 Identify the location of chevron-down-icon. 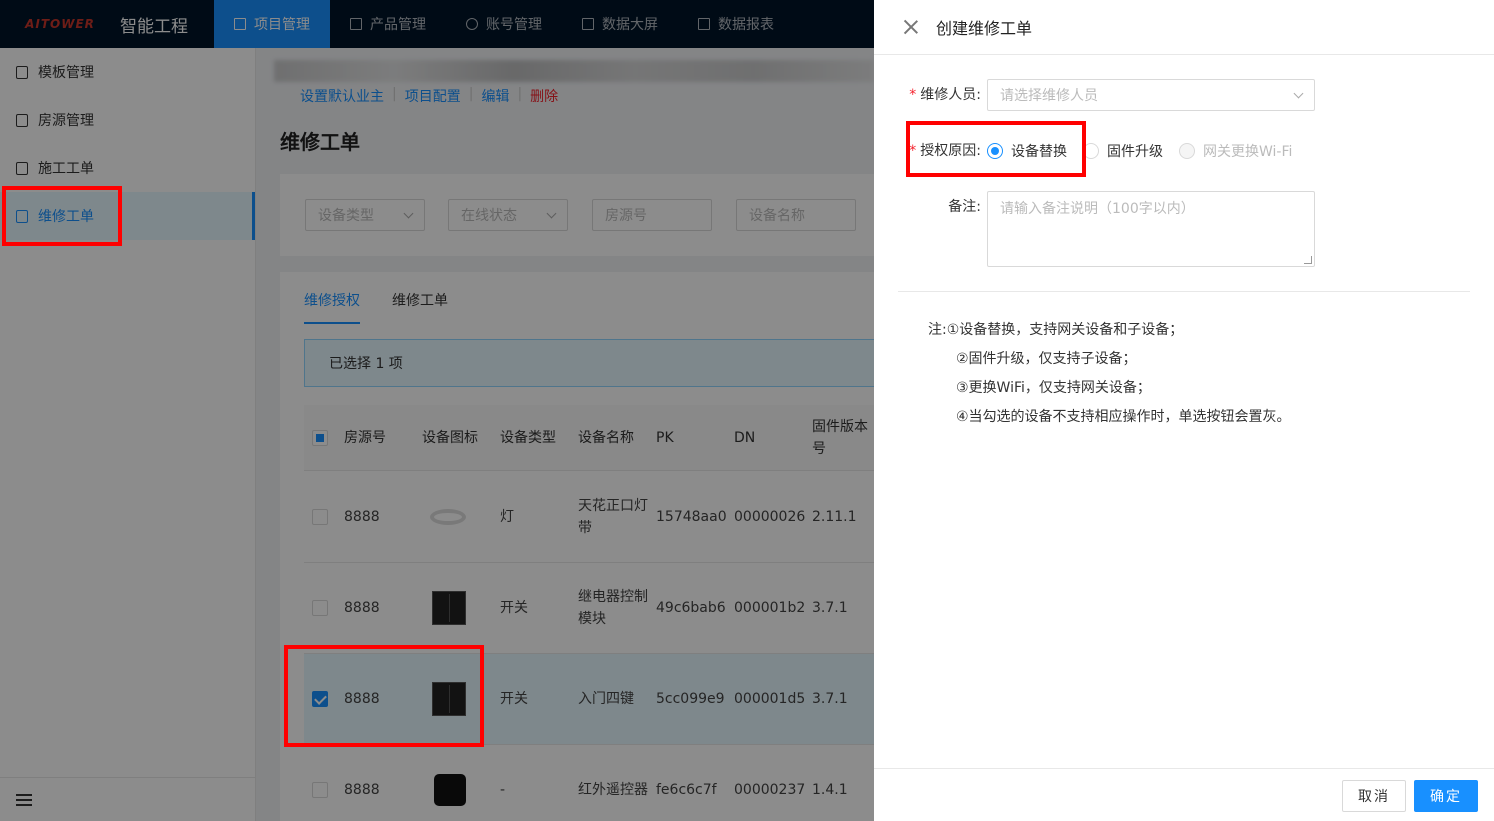
(1298, 93).